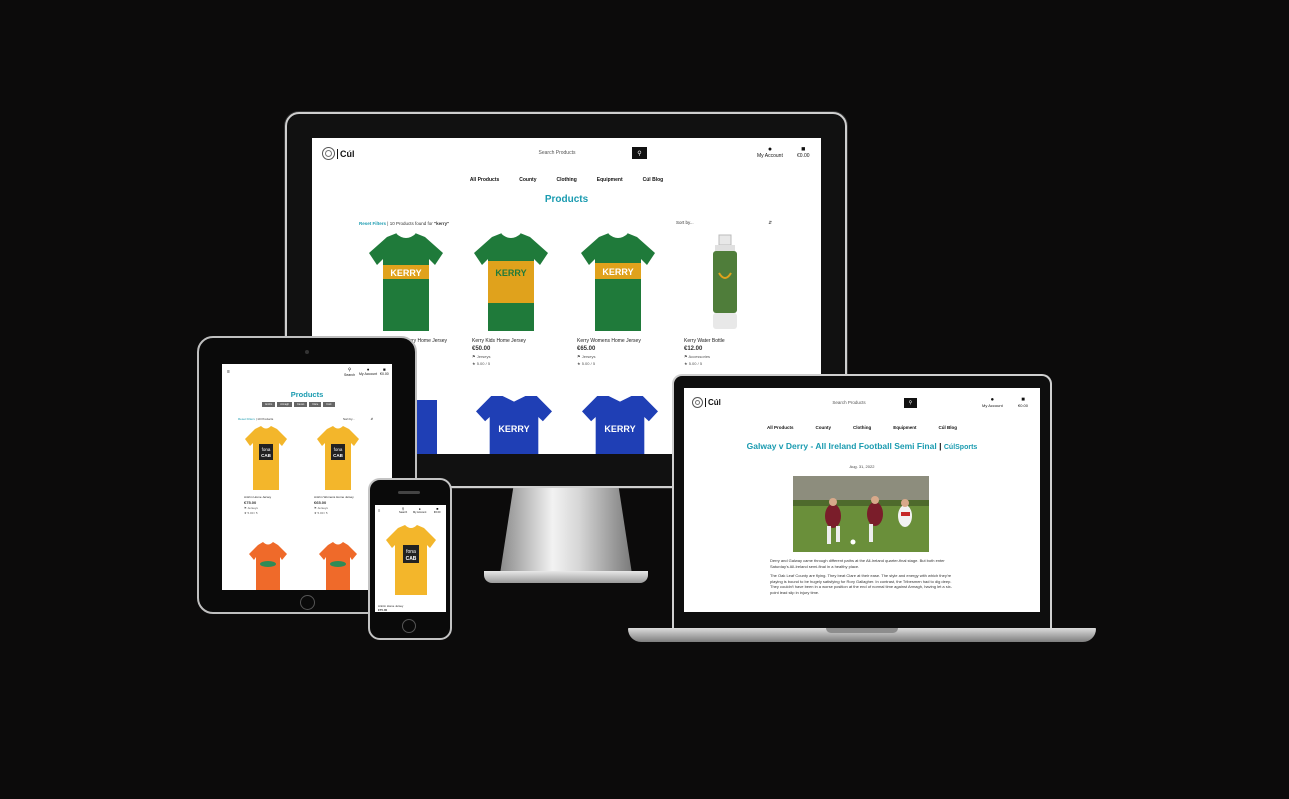  I want to click on search-bar: Search Products ⚲, so click(564, 153).